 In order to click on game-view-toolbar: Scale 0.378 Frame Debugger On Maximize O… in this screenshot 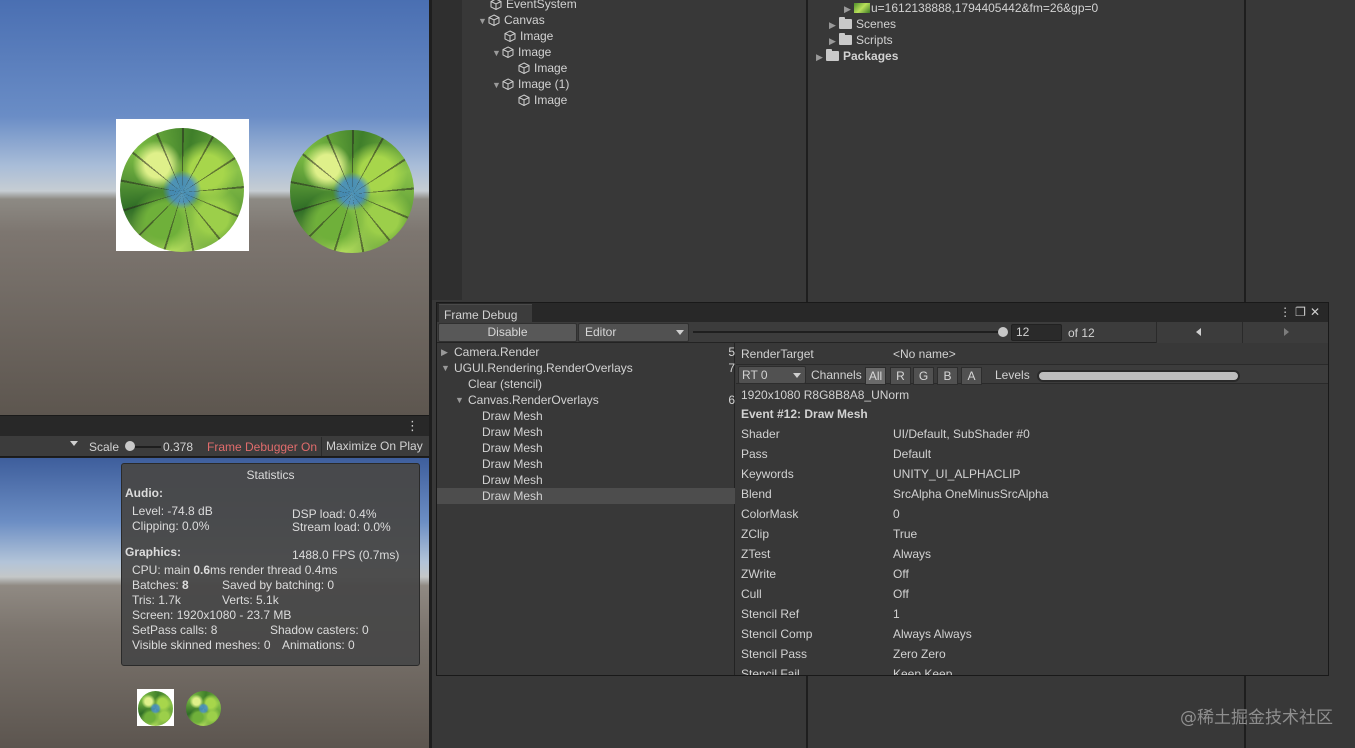, I will do `click(214, 446)`.